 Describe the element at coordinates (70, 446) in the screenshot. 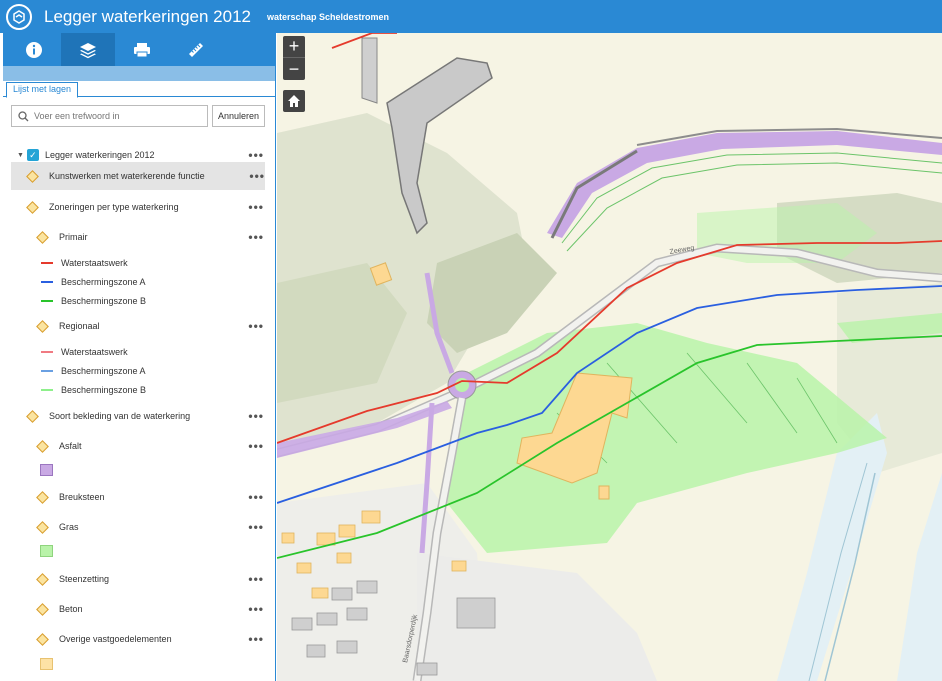

I see `layer-label: Asfalt` at that location.